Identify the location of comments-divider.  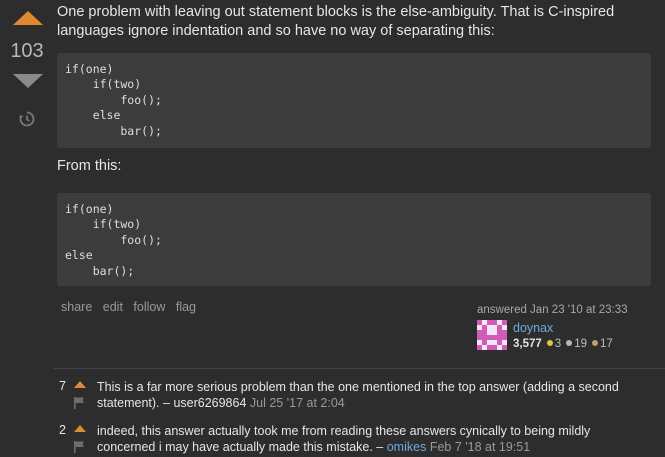
(359, 368).